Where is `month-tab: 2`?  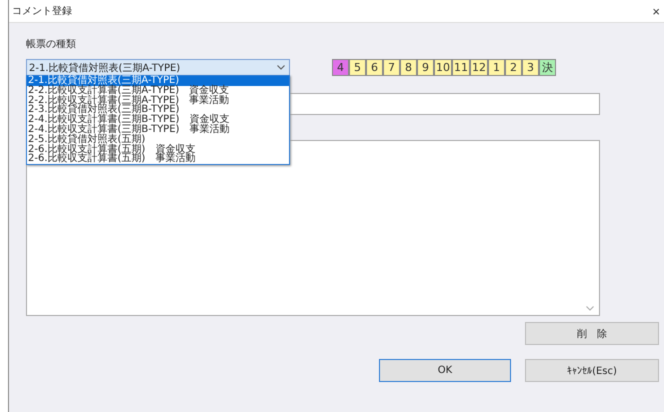
month-tab: 2 is located at coordinates (513, 67).